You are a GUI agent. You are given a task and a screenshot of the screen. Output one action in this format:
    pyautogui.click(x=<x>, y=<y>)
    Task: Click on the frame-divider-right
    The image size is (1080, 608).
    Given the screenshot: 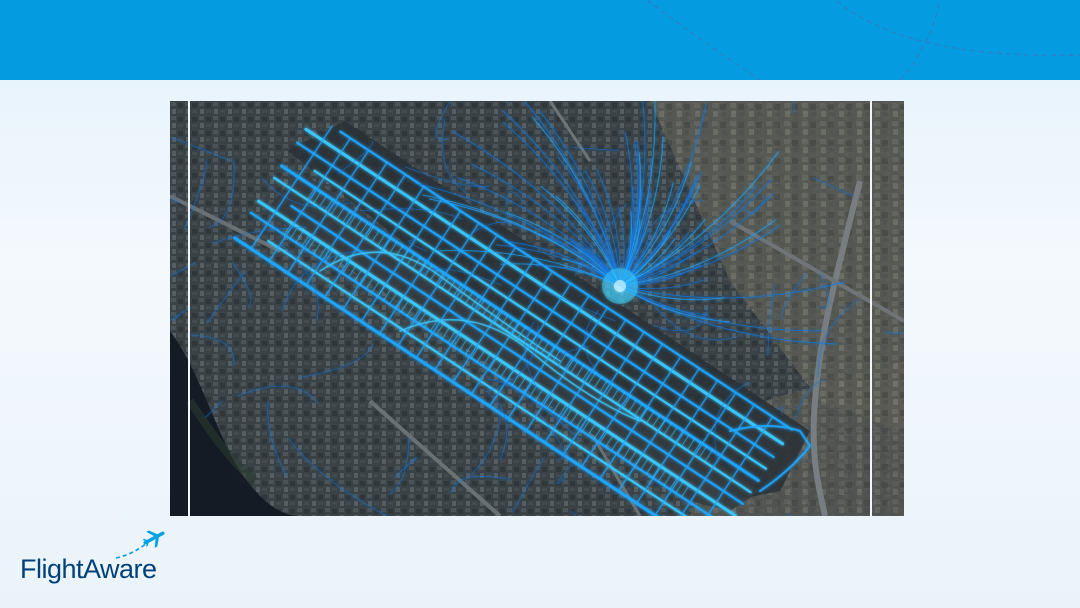 What is the action you would take?
    pyautogui.click(x=871, y=308)
    